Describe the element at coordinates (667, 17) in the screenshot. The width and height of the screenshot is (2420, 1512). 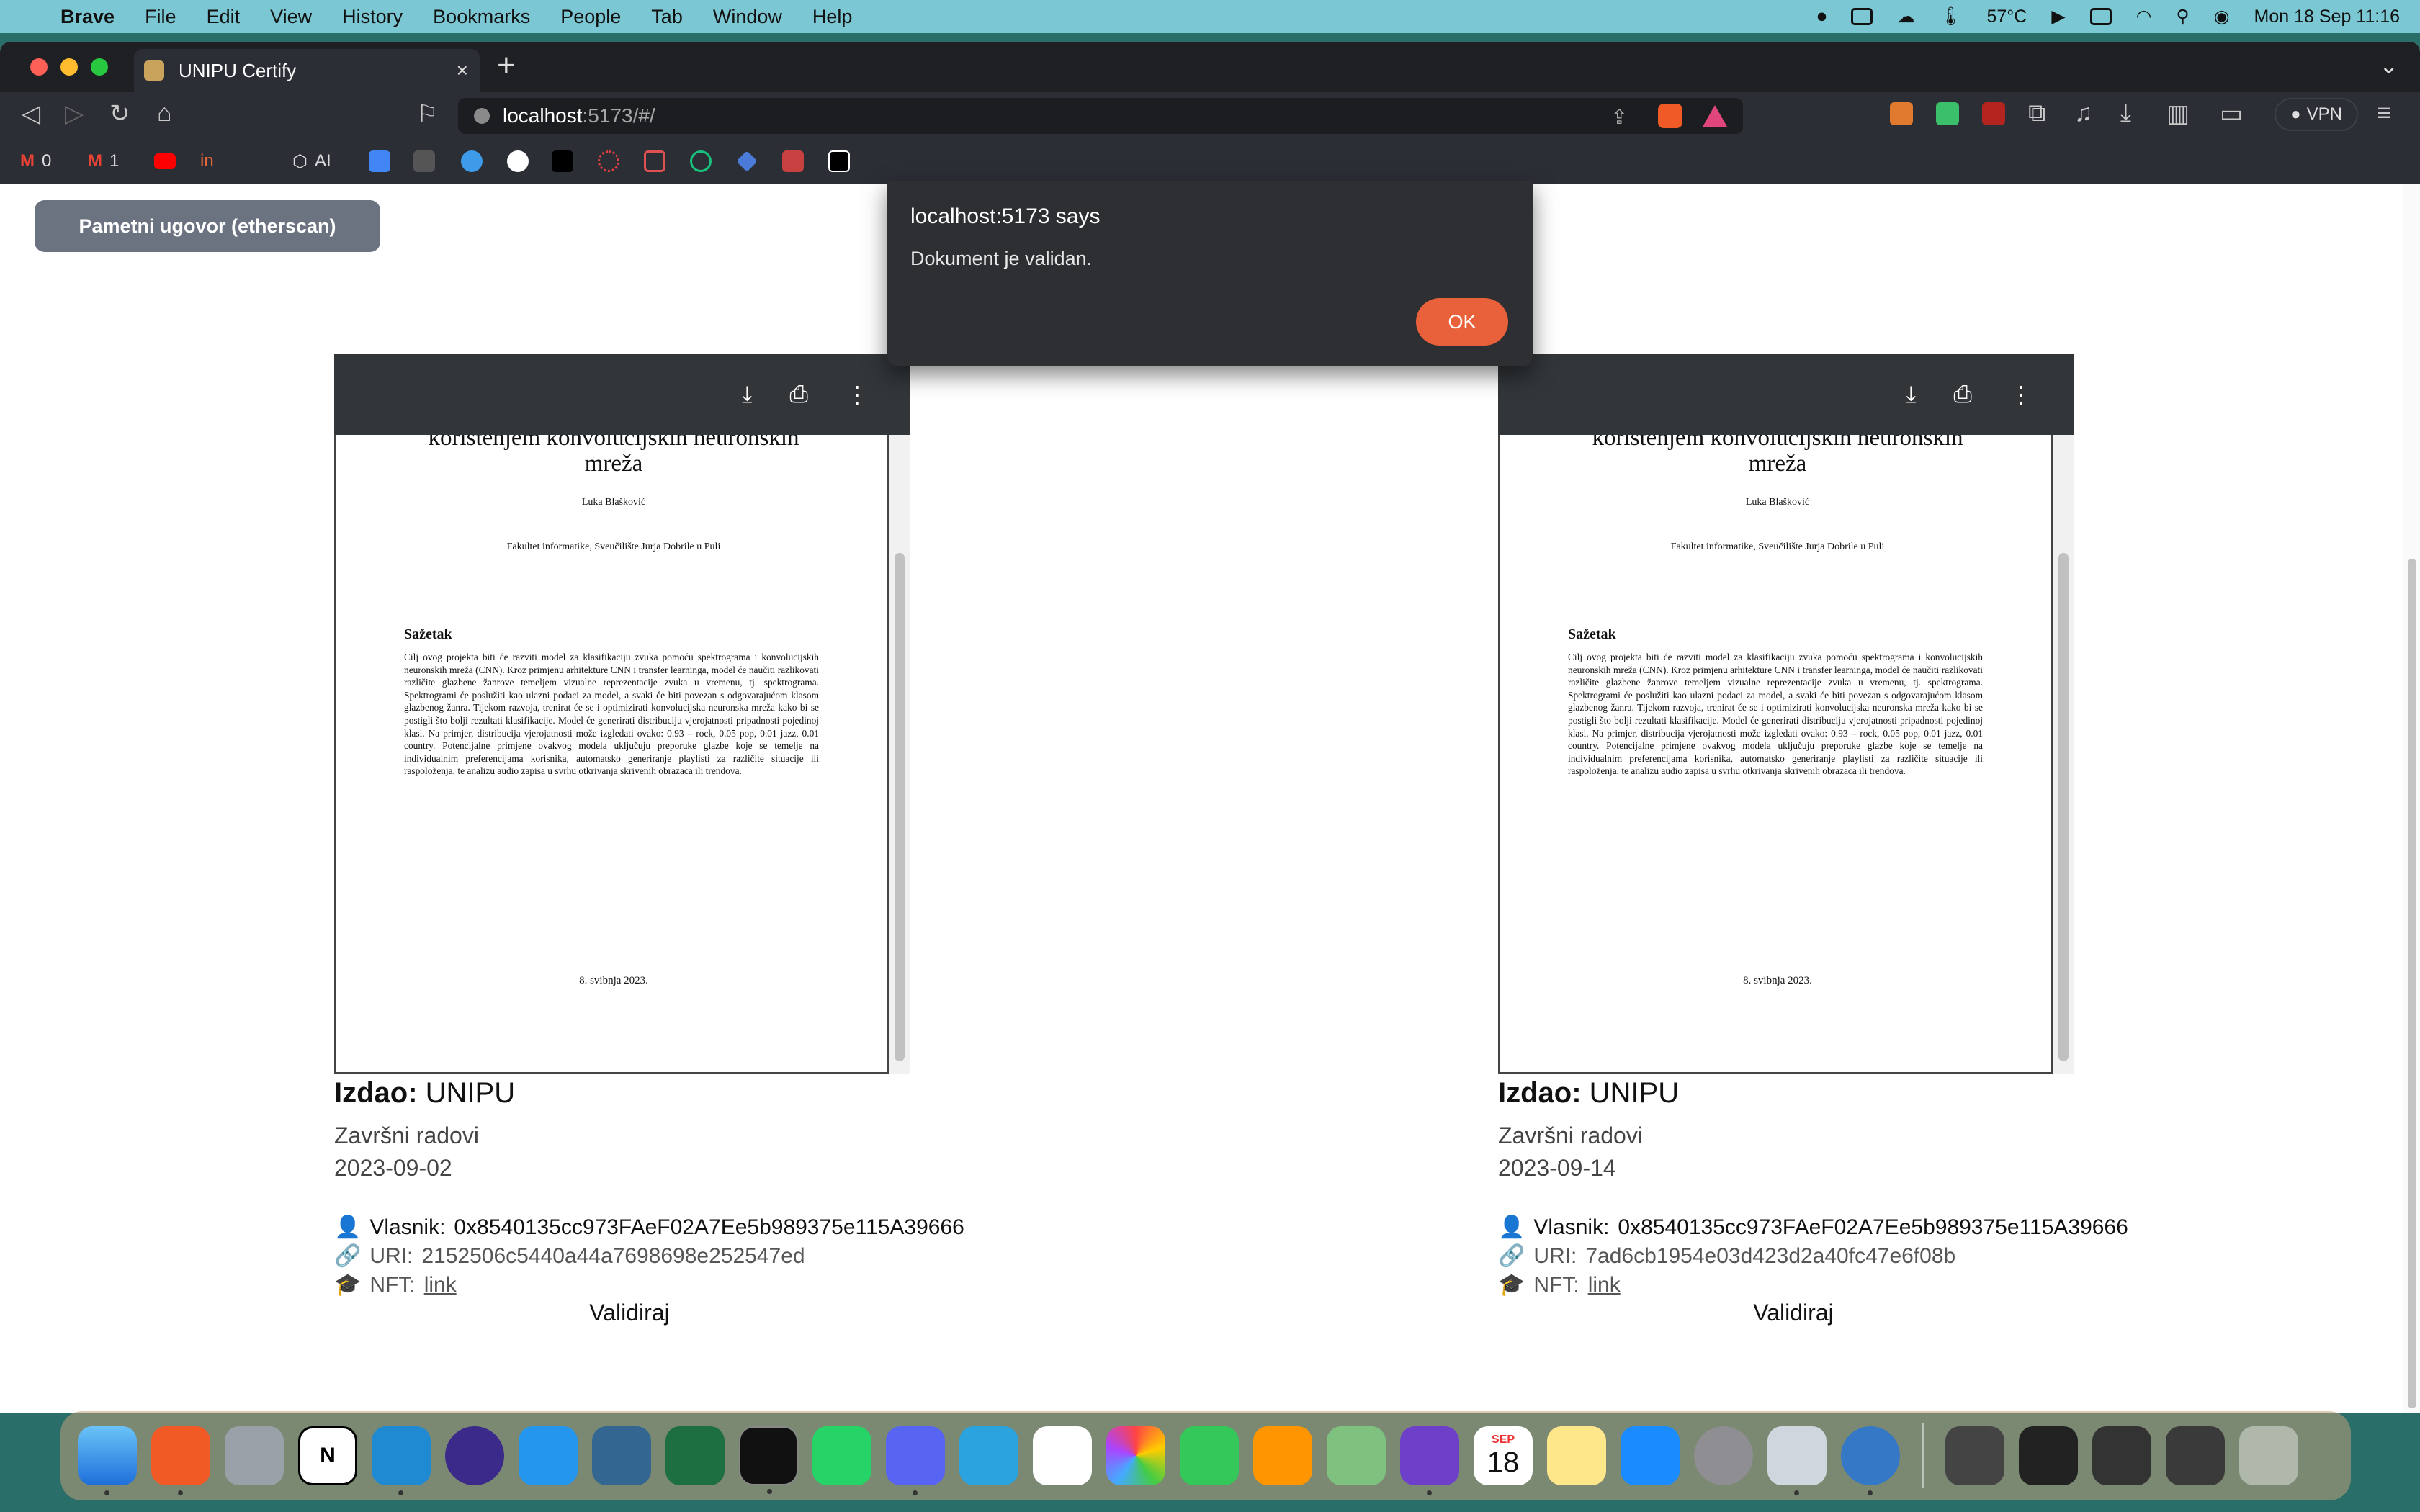
I see `menu-tab: Tab` at that location.